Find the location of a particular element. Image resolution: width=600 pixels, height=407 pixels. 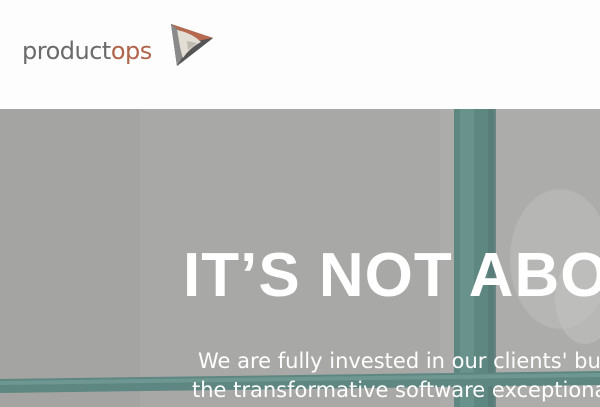

hero-title: IT’S NOT ABOU is located at coordinates (391, 275).